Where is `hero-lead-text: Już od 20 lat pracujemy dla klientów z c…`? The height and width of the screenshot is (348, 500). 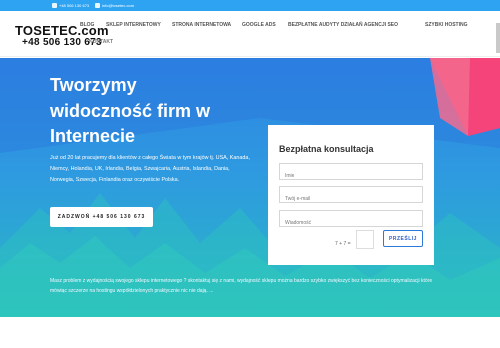 hero-lead-text: Już od 20 lat pracujemy dla klientów z c… is located at coordinates (150, 169).